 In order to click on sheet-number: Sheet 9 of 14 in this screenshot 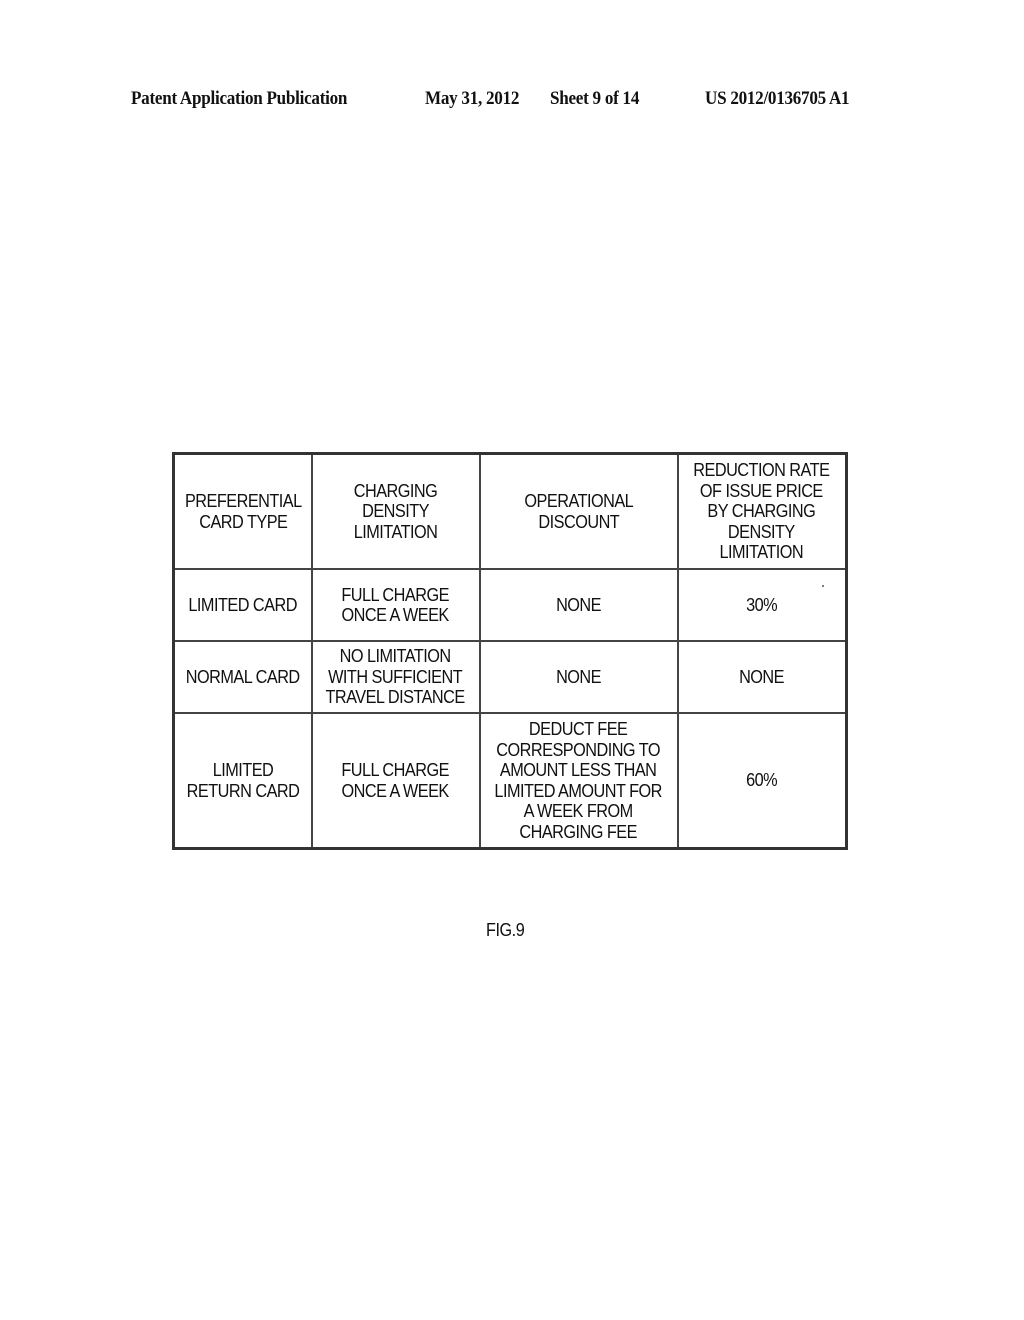, I will do `click(595, 98)`.